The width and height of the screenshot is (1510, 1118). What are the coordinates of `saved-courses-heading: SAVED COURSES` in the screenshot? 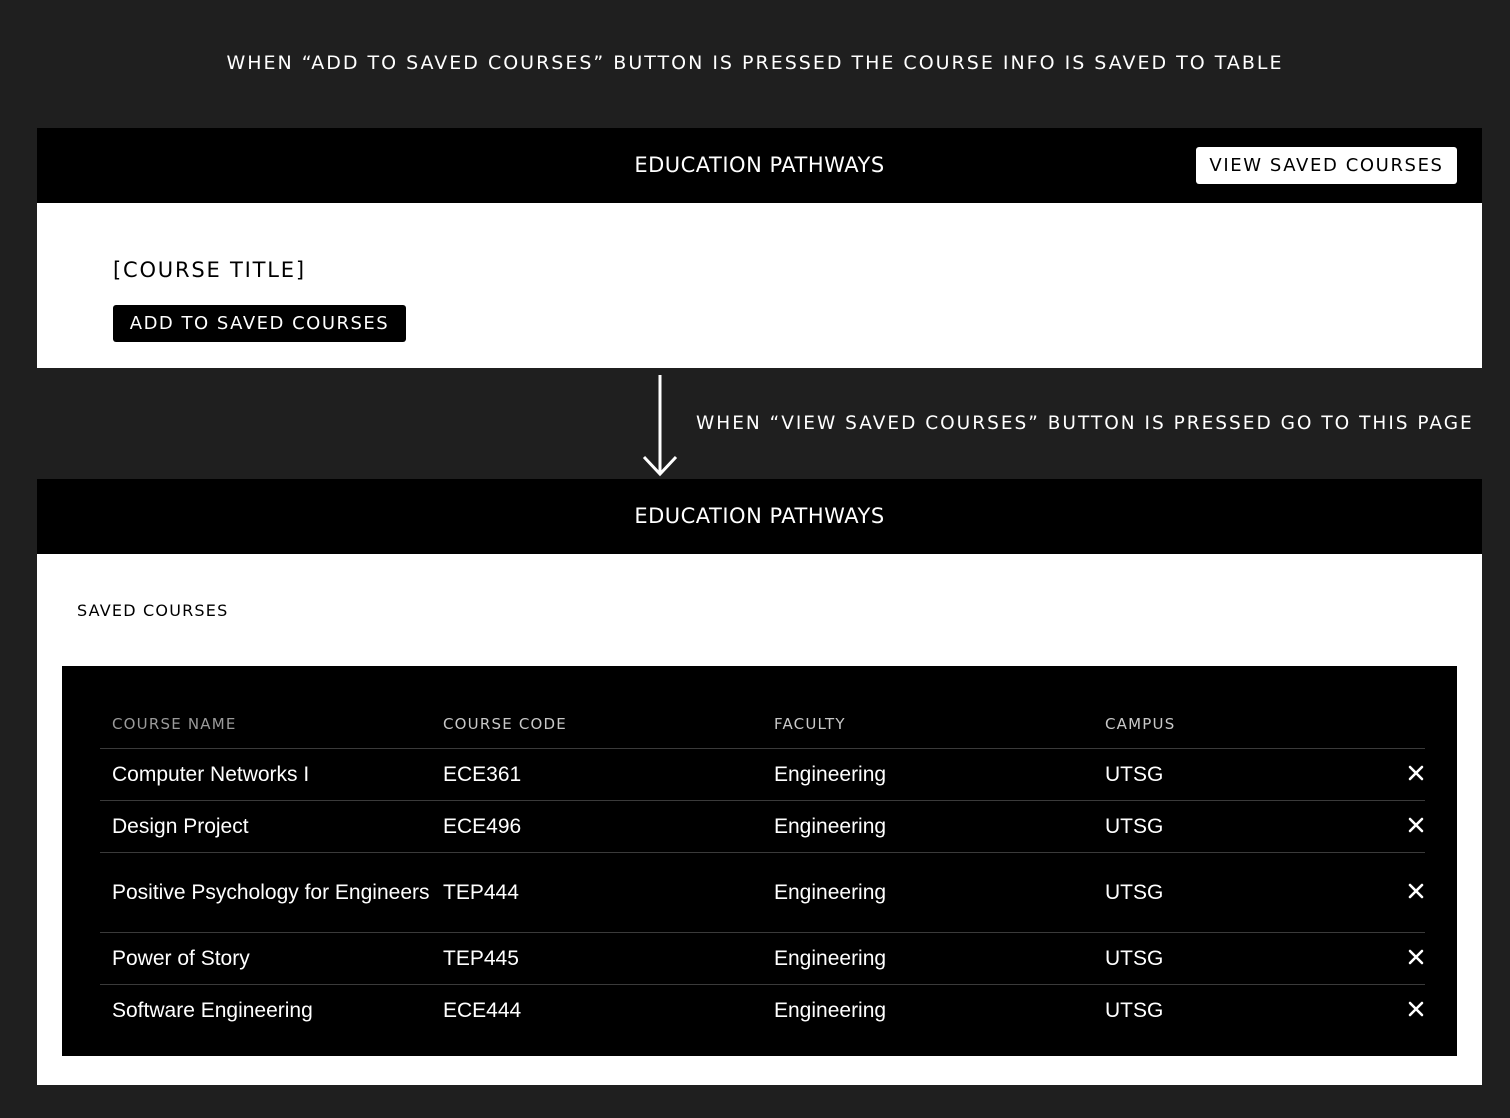 It's located at (153, 610).